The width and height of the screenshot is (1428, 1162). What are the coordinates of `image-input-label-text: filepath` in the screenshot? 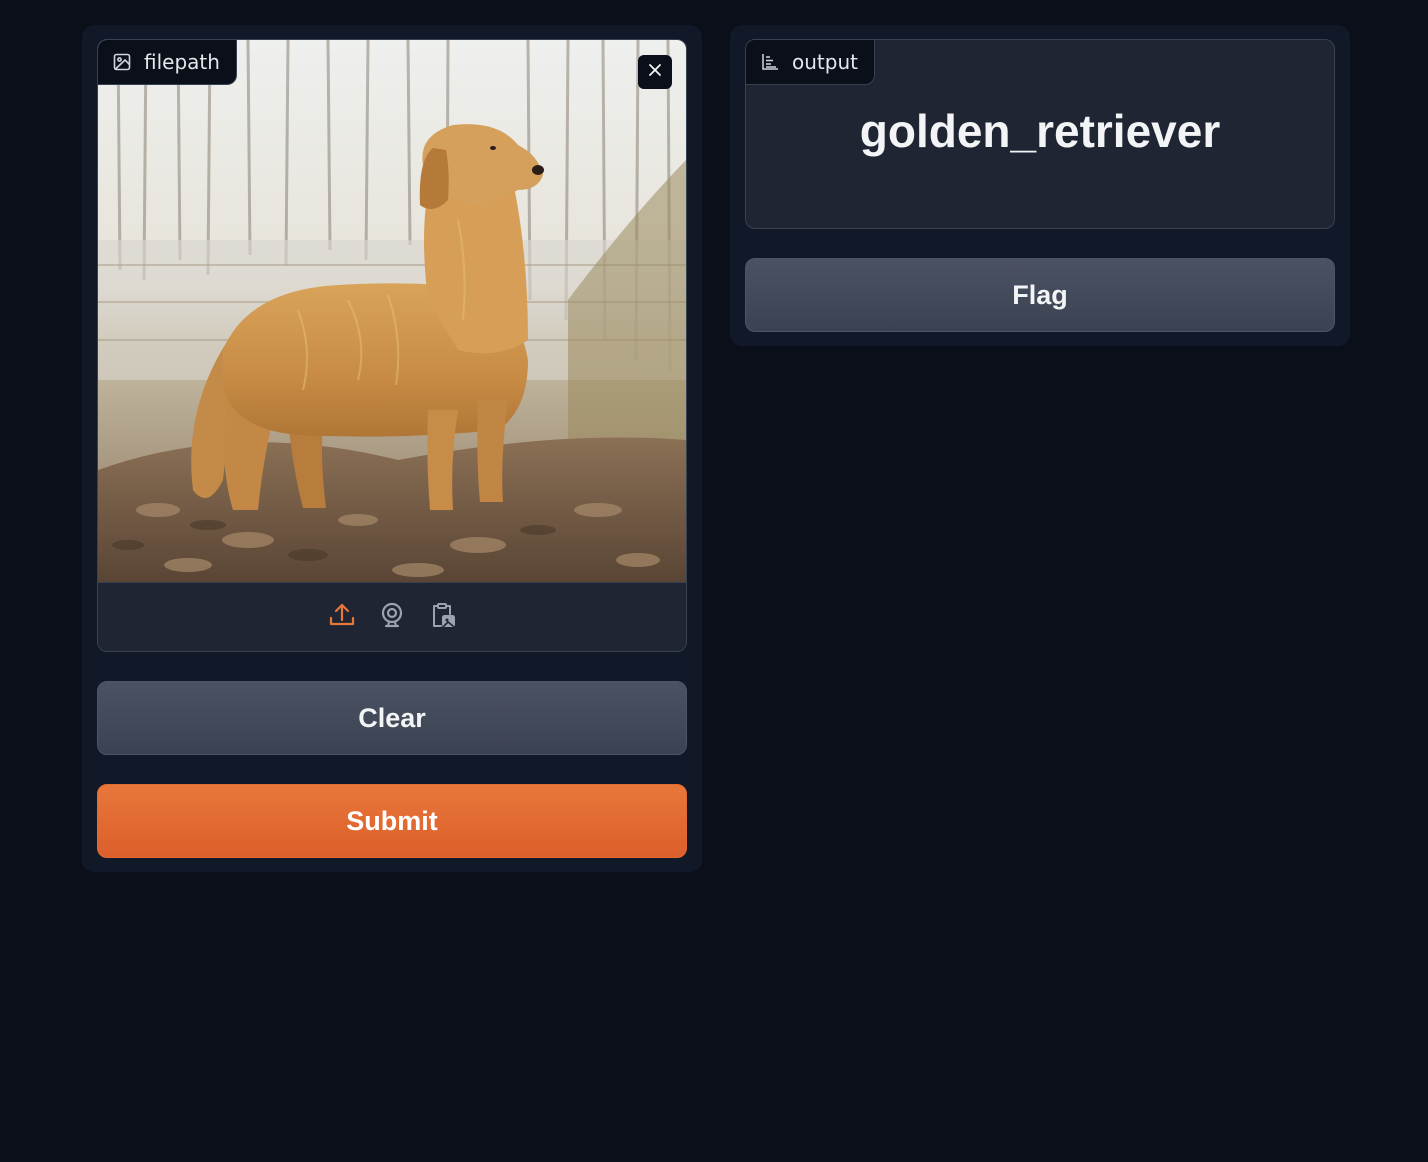 It's located at (182, 62).